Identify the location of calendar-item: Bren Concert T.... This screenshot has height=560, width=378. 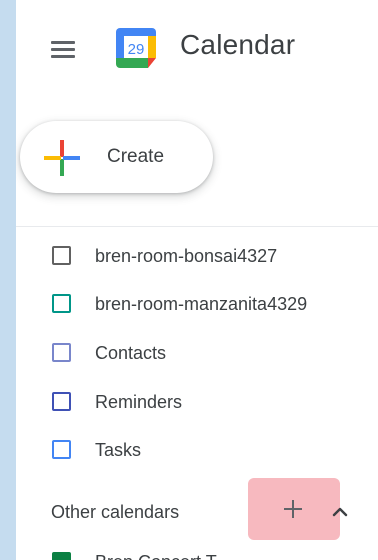
(197, 552).